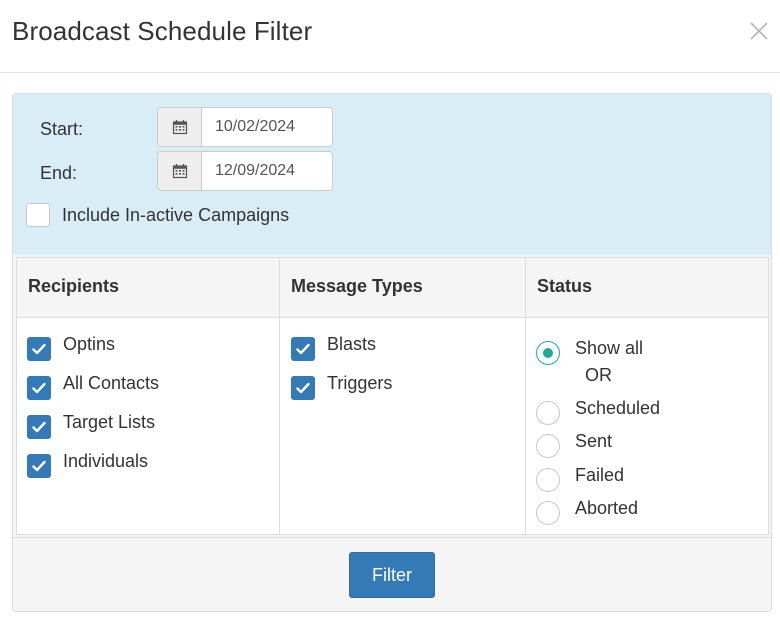 The image size is (780, 632). I want to click on dialog-footer: Filter, so click(392, 574).